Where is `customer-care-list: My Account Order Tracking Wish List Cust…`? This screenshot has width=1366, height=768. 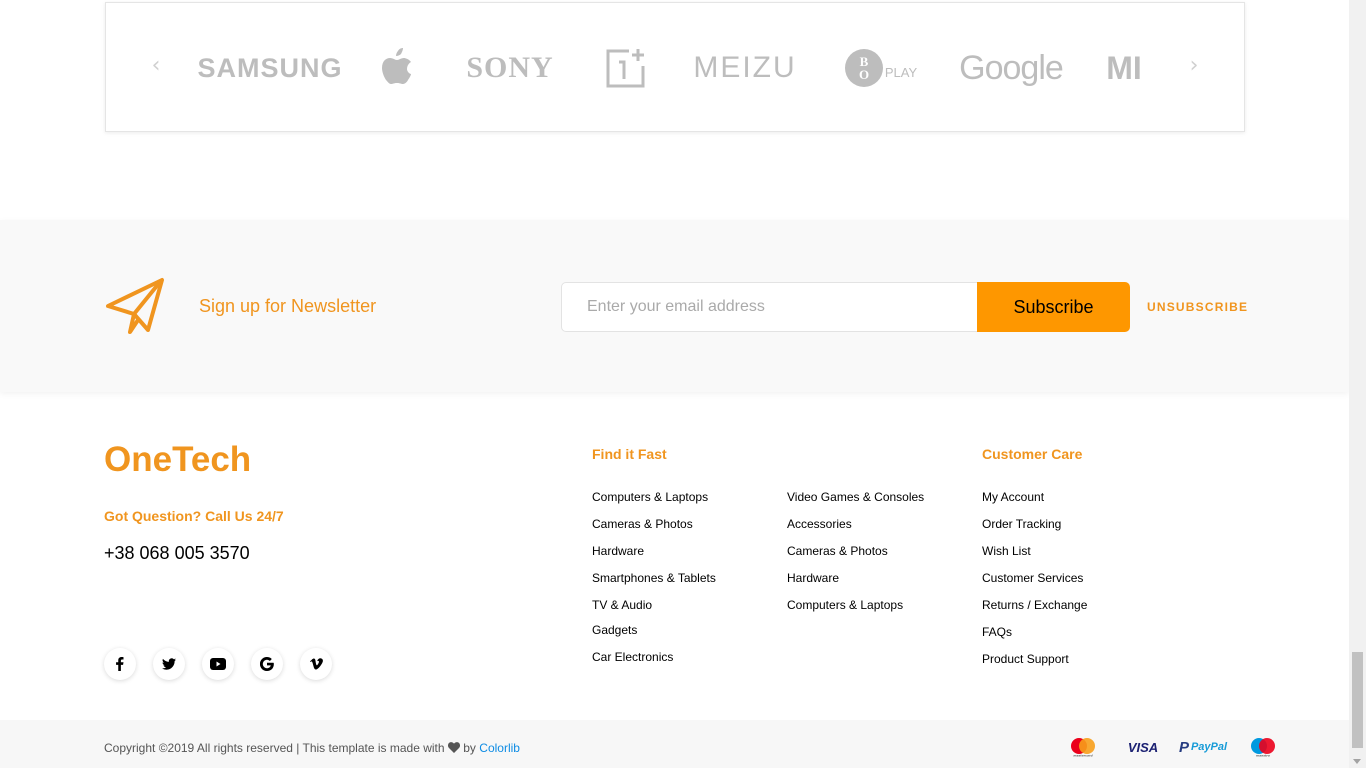 customer-care-list: My Account Order Tracking Wish List Cust… is located at coordinates (1034, 584).